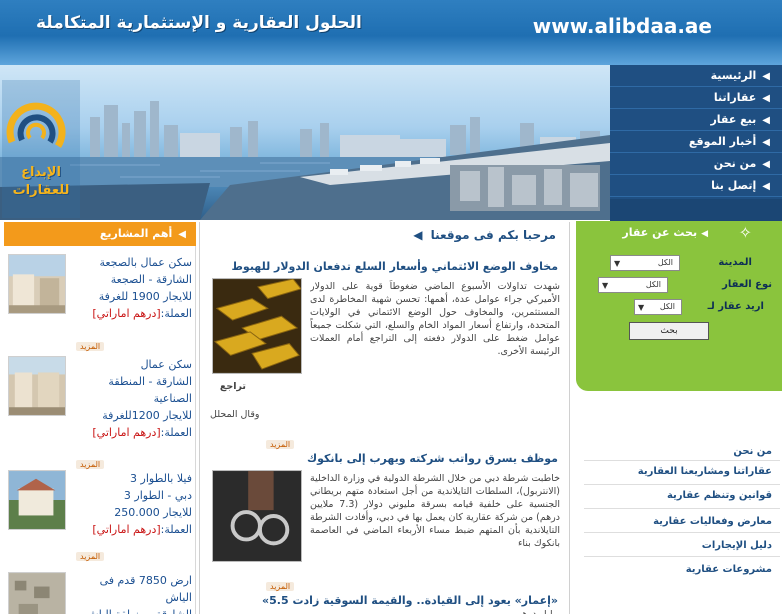 The image size is (782, 614). Describe the element at coordinates (157, 495) in the screenshot. I see `project-location: دبي - الطوار 3` at that location.